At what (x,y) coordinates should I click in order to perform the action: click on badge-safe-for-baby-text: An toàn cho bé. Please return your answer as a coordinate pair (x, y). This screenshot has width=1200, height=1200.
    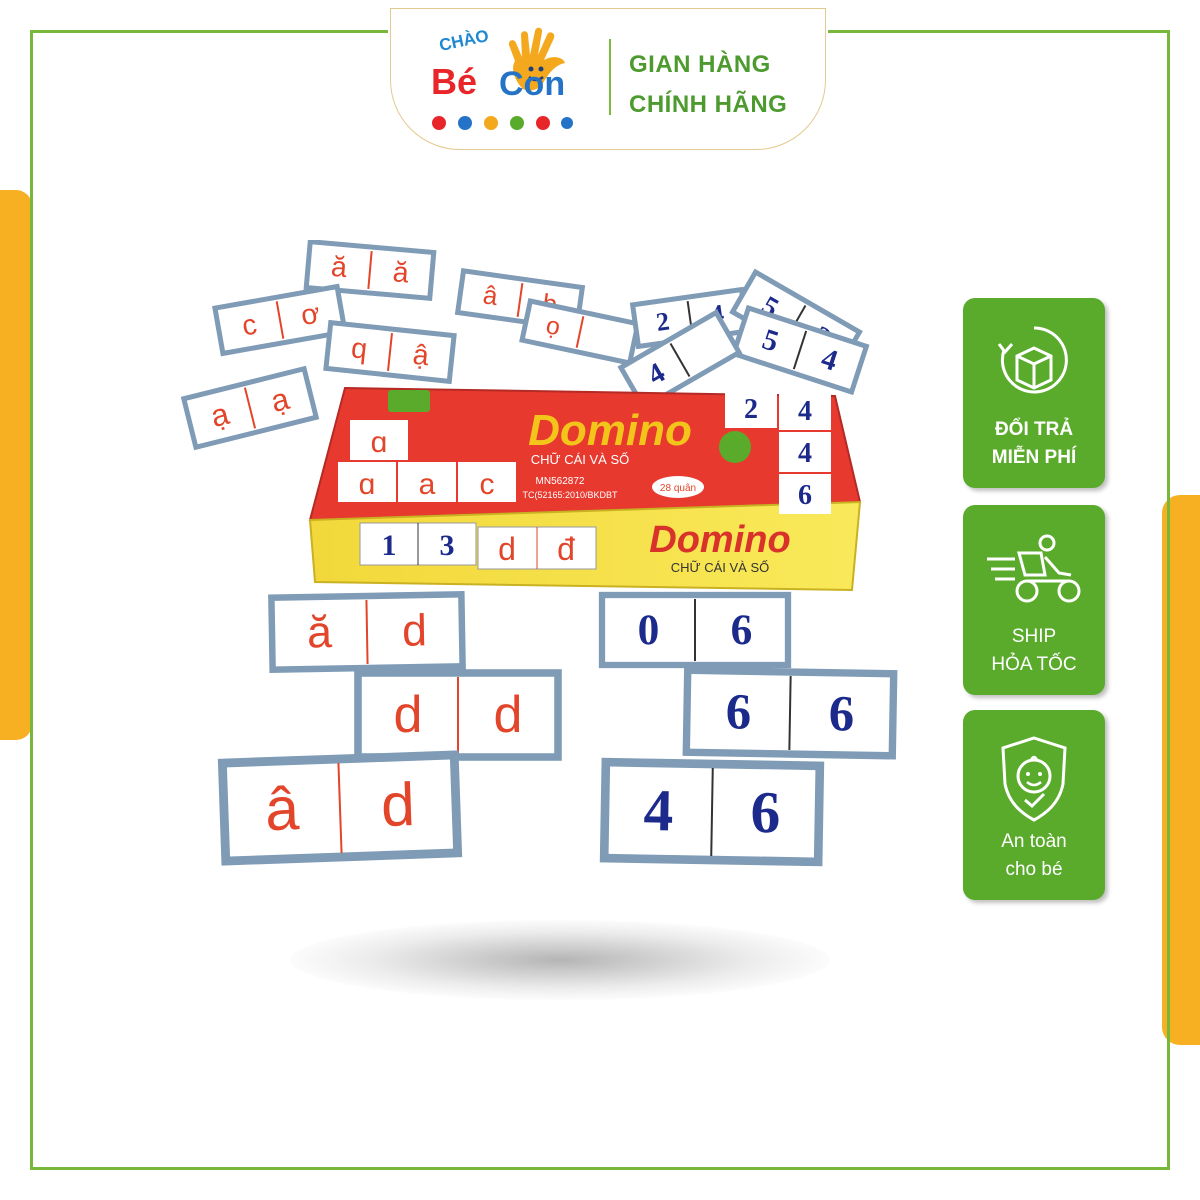
    Looking at the image, I should click on (1034, 856).